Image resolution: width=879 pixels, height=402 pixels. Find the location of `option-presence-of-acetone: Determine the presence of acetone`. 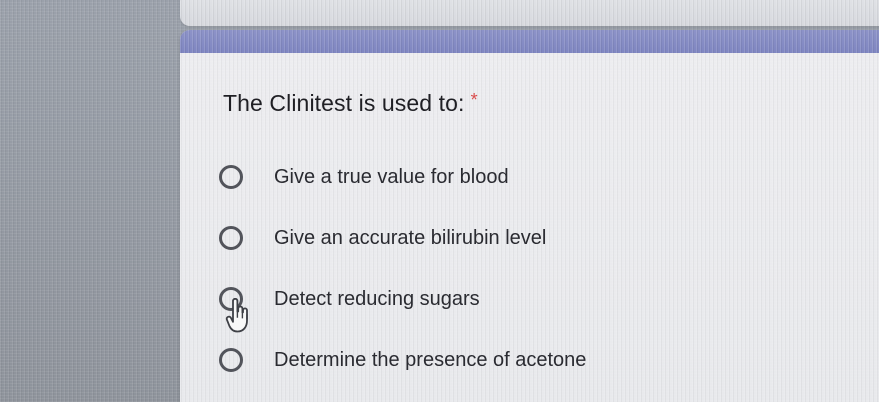

option-presence-of-acetone: Determine the presence of acetone is located at coordinates (402, 360).